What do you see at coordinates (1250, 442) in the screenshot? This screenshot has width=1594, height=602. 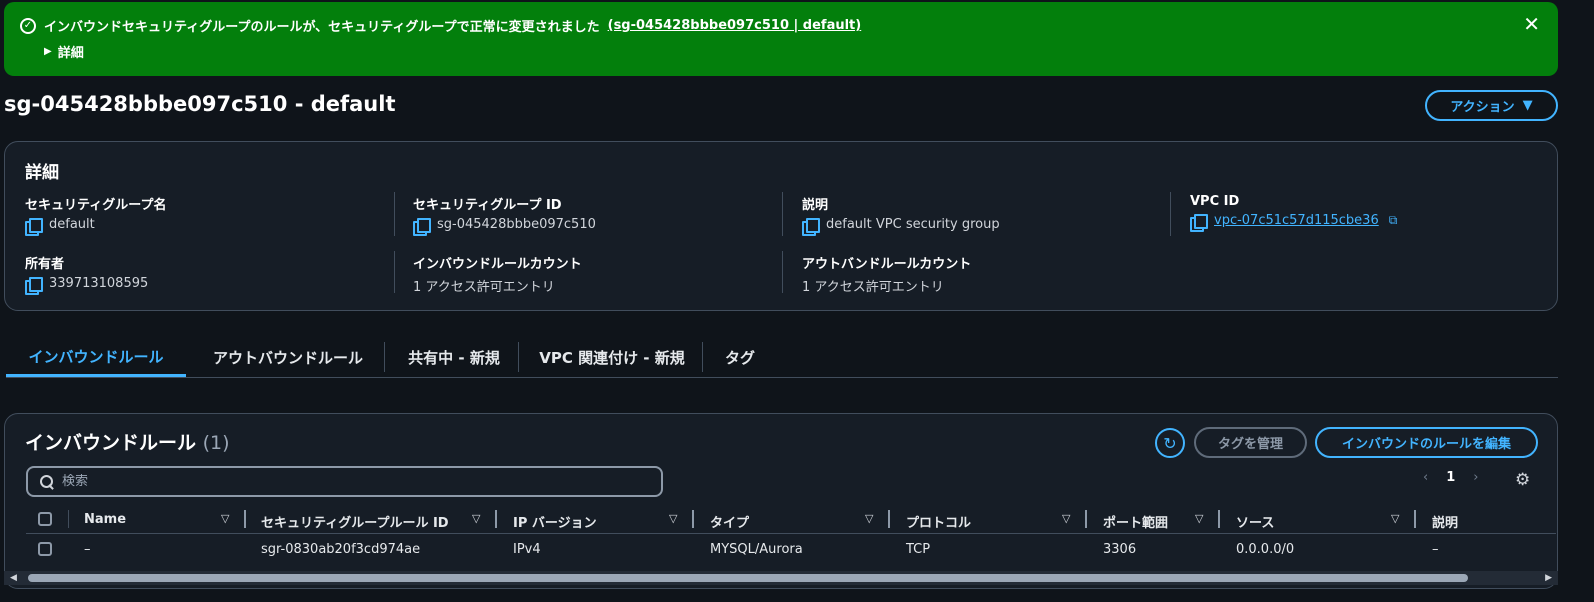 I see `manage-tags-button: タグを管理` at bounding box center [1250, 442].